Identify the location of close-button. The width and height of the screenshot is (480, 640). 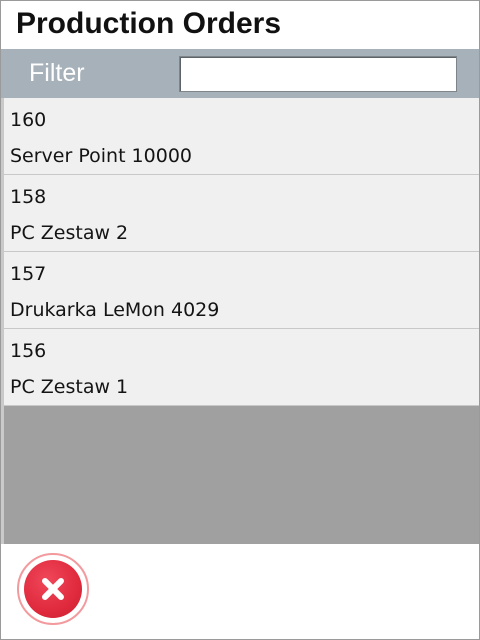
(53, 589).